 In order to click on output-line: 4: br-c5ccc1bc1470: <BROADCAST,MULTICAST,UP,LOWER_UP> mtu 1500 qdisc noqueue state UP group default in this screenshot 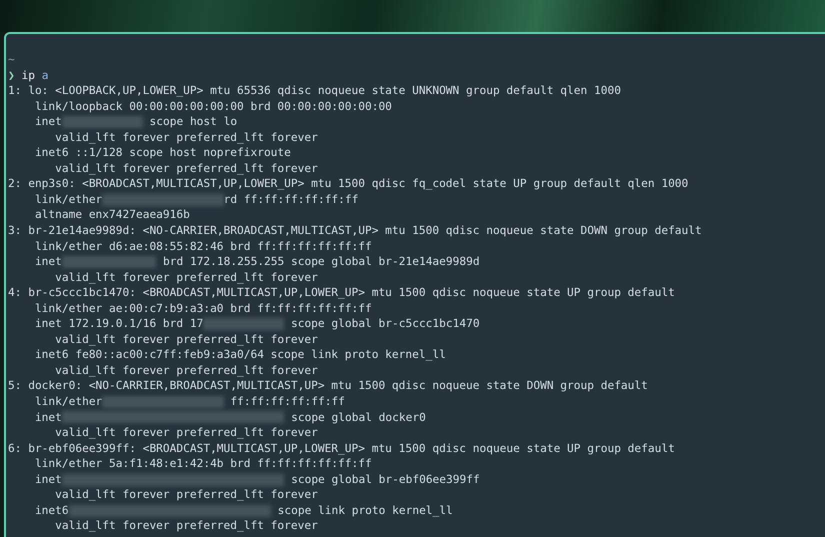, I will do `click(341, 293)`.